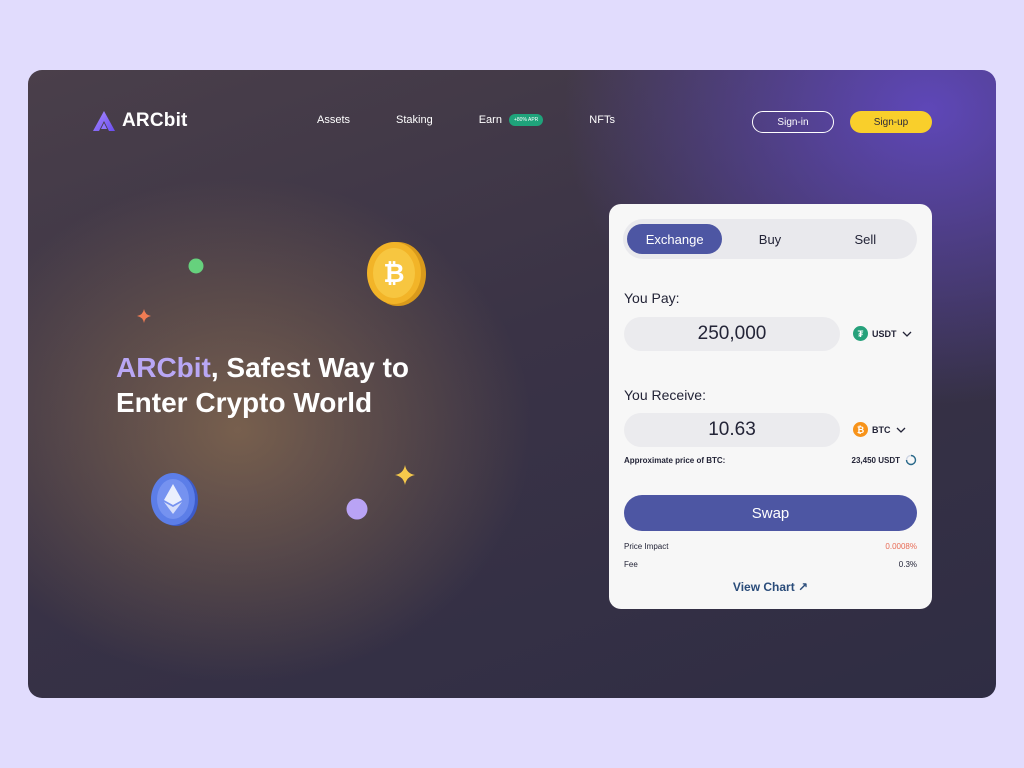 This screenshot has width=1024, height=768. I want to click on signin-button: Sign-in, so click(793, 122).